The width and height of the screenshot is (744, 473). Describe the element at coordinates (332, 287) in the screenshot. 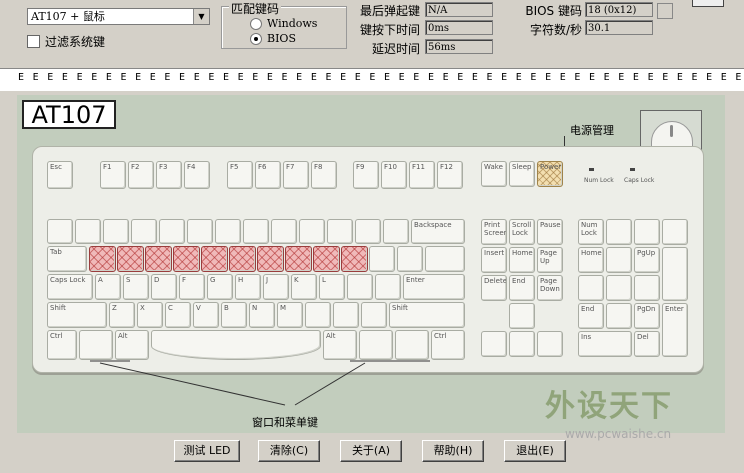

I see `key-l: L` at that location.